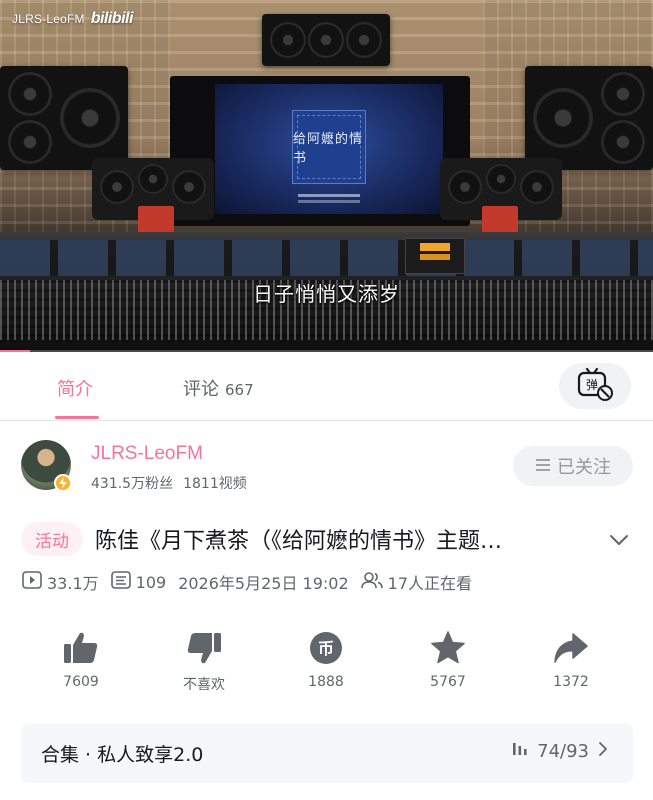 The image size is (653, 800). What do you see at coordinates (326, 387) in the screenshot?
I see `detail-tabs: 简介 评论 667 弹` at bounding box center [326, 387].